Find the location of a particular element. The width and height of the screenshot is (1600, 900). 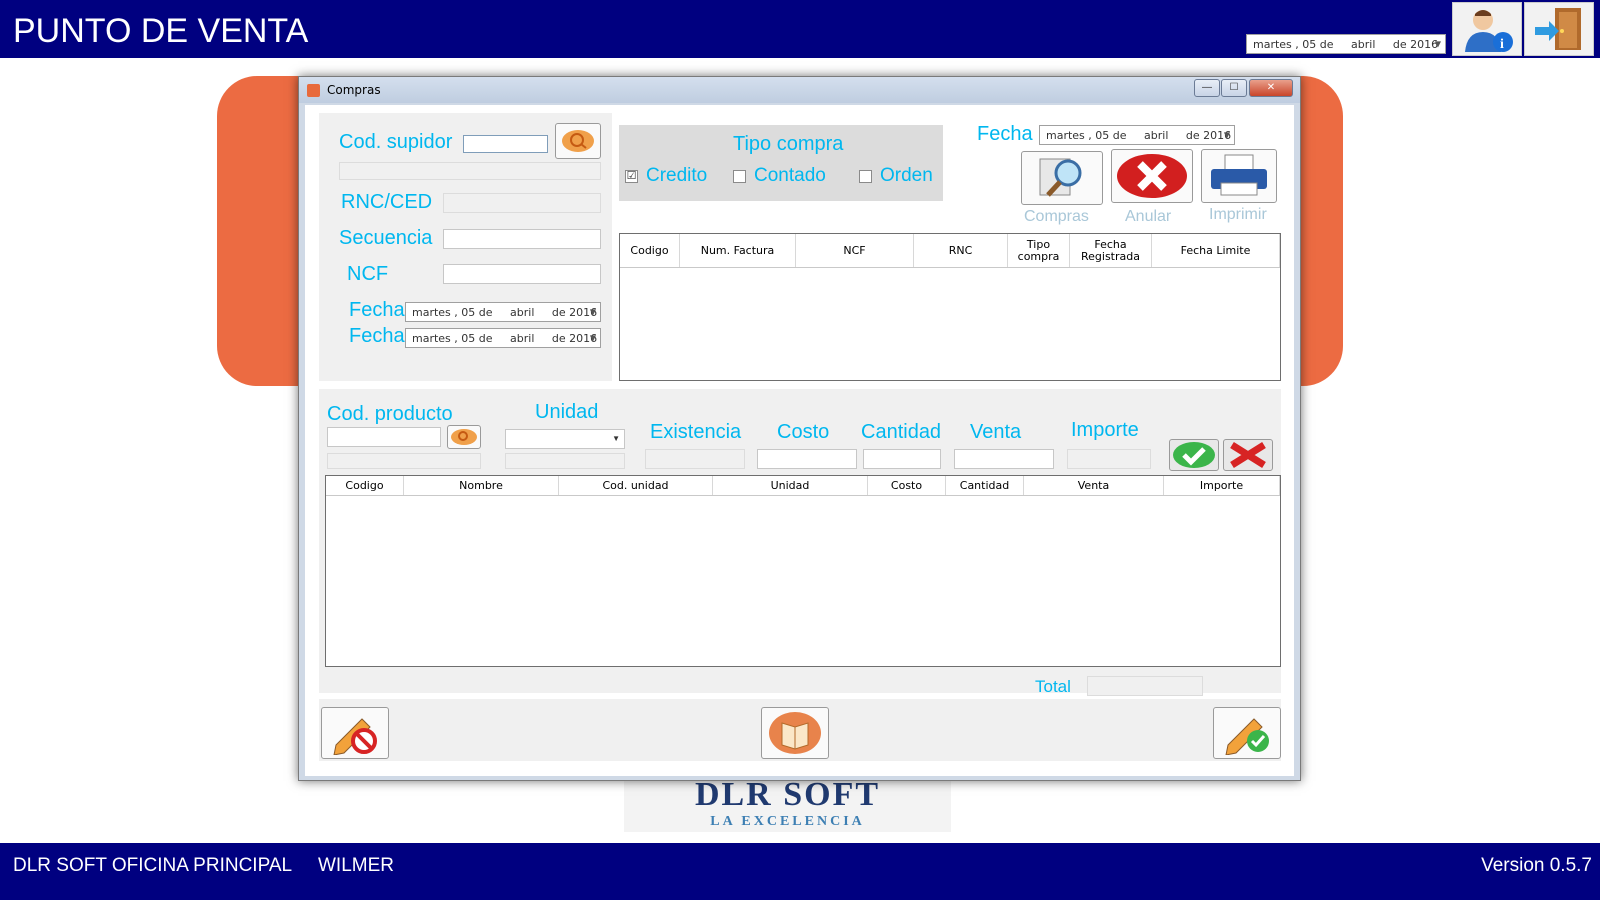

unidad-label: Unidad is located at coordinates (567, 412).